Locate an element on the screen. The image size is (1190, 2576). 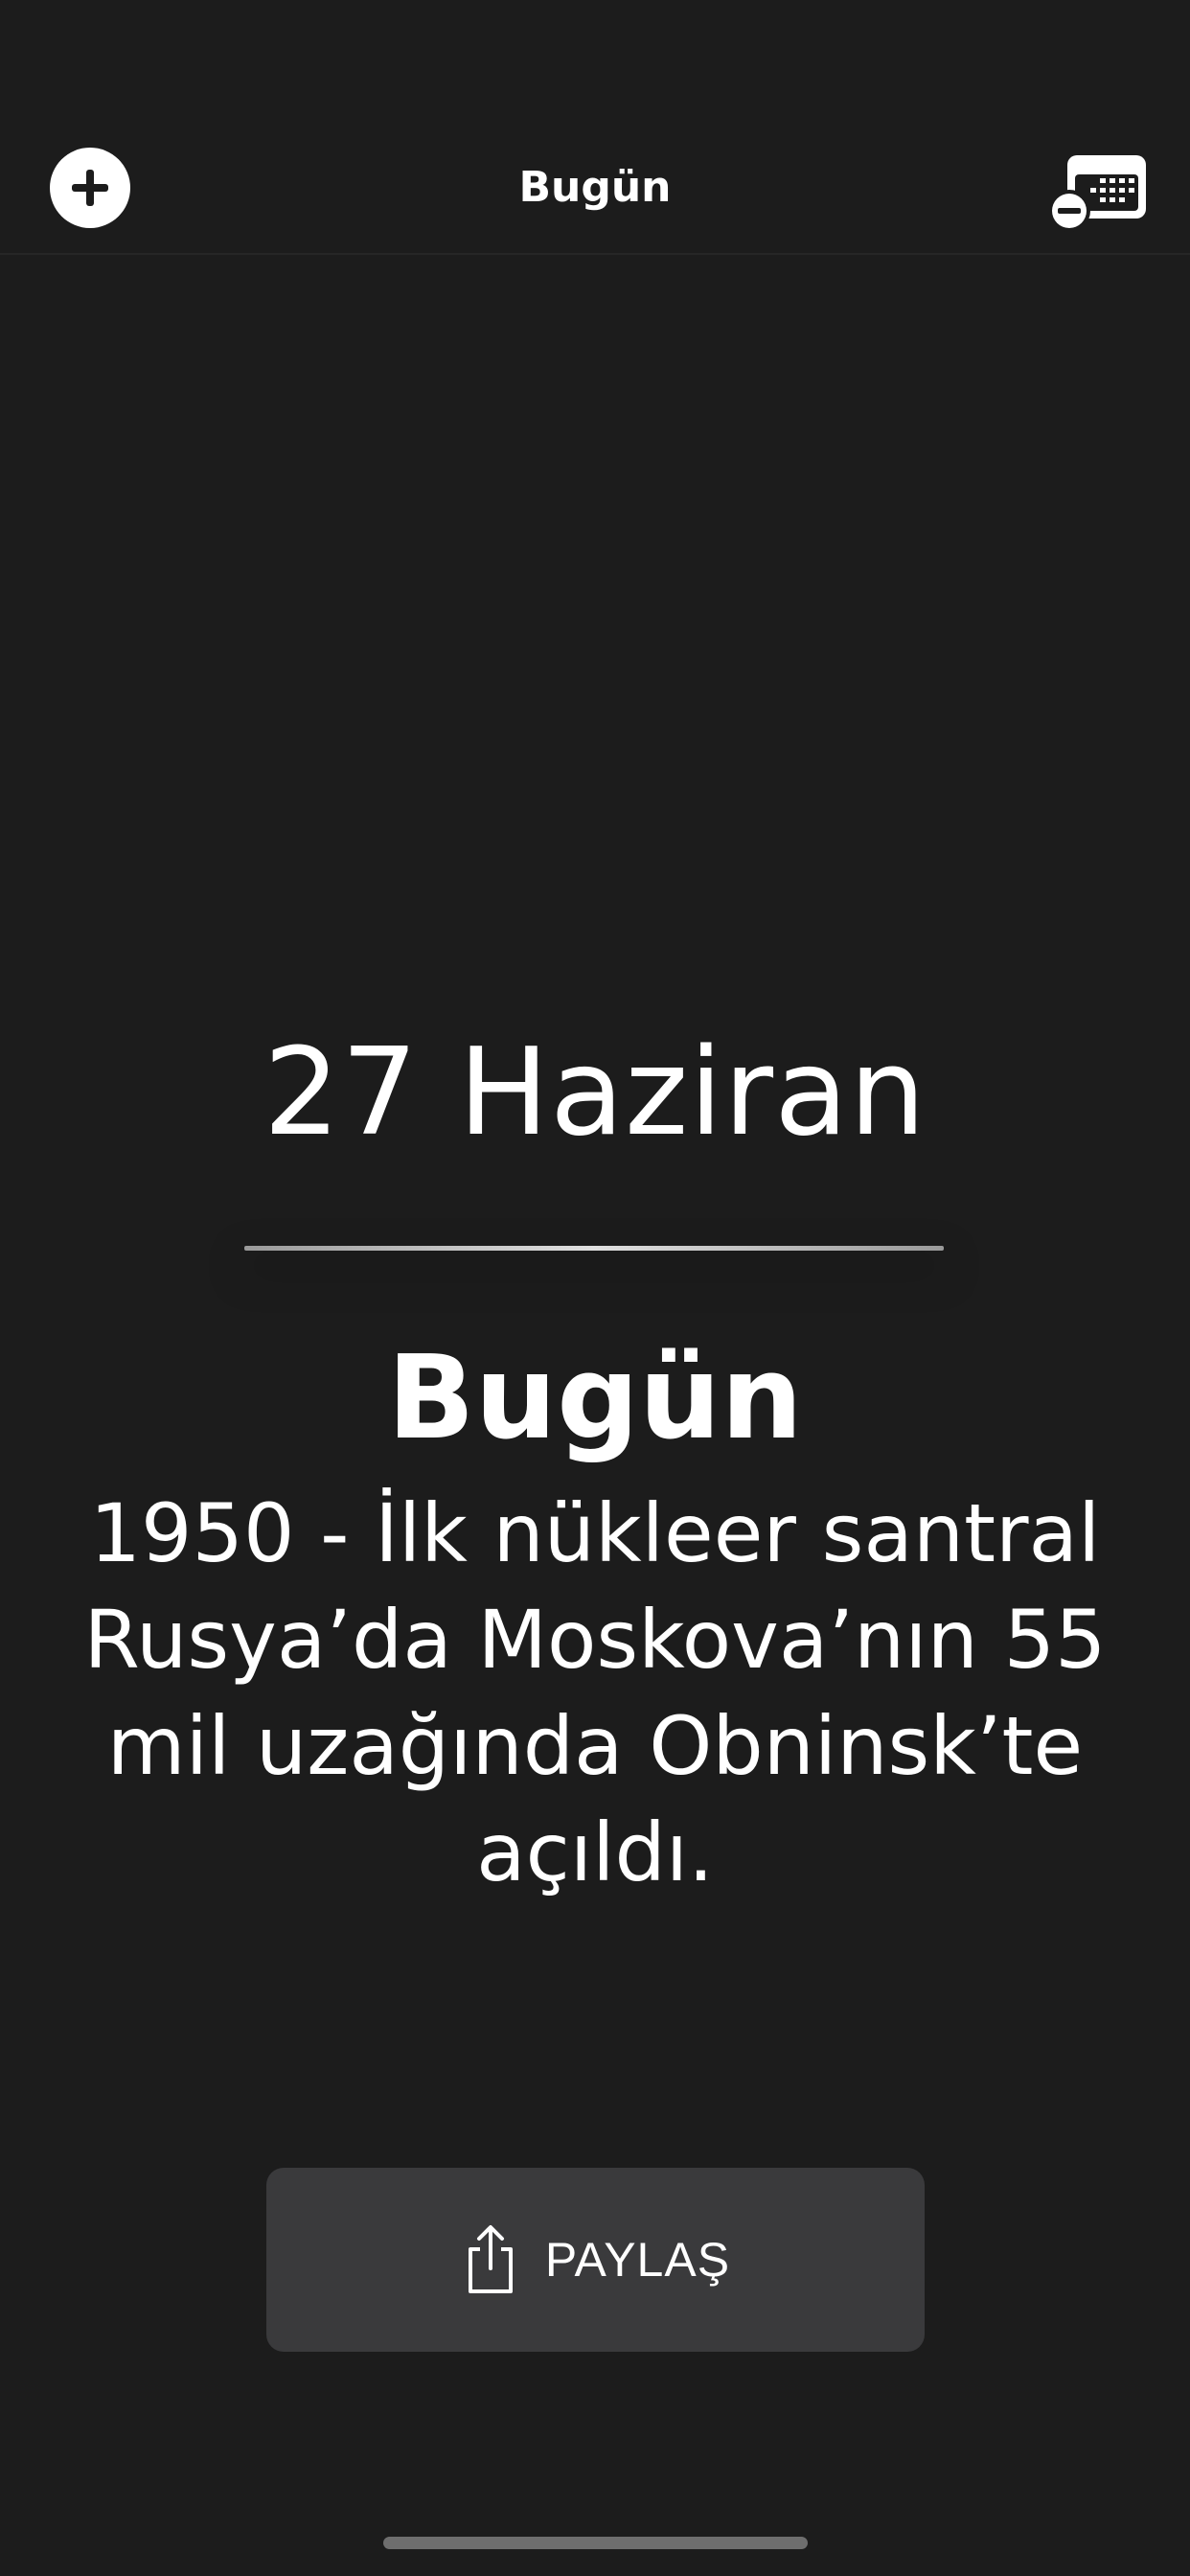
nav-bar: Bugün is located at coordinates (595, 194).